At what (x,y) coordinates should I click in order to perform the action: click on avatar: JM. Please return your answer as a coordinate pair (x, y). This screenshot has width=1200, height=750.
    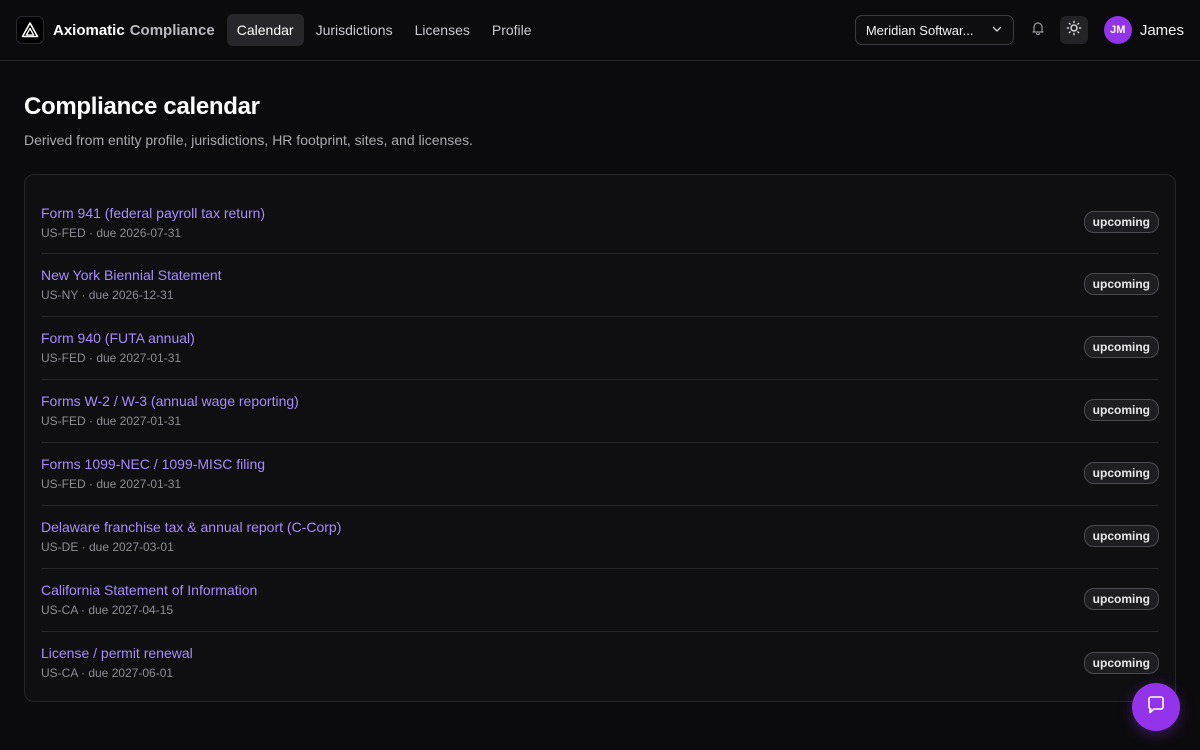
    Looking at the image, I should click on (1117, 30).